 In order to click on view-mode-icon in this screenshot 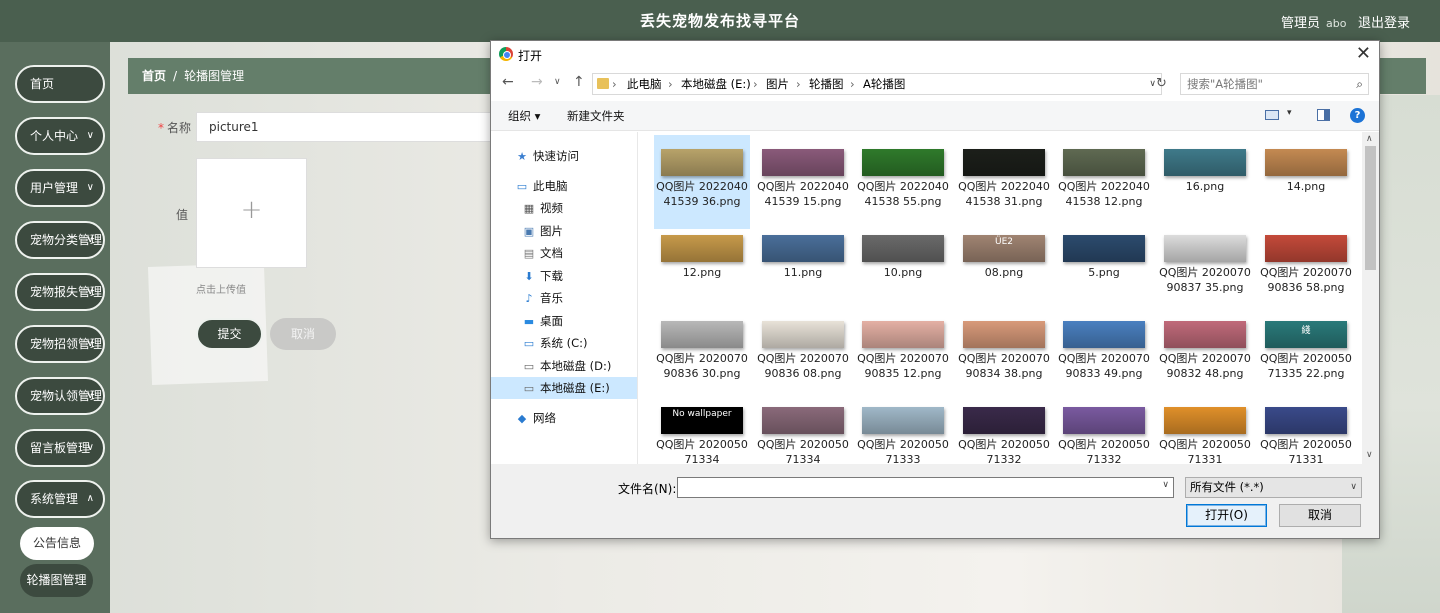, I will do `click(1272, 115)`.